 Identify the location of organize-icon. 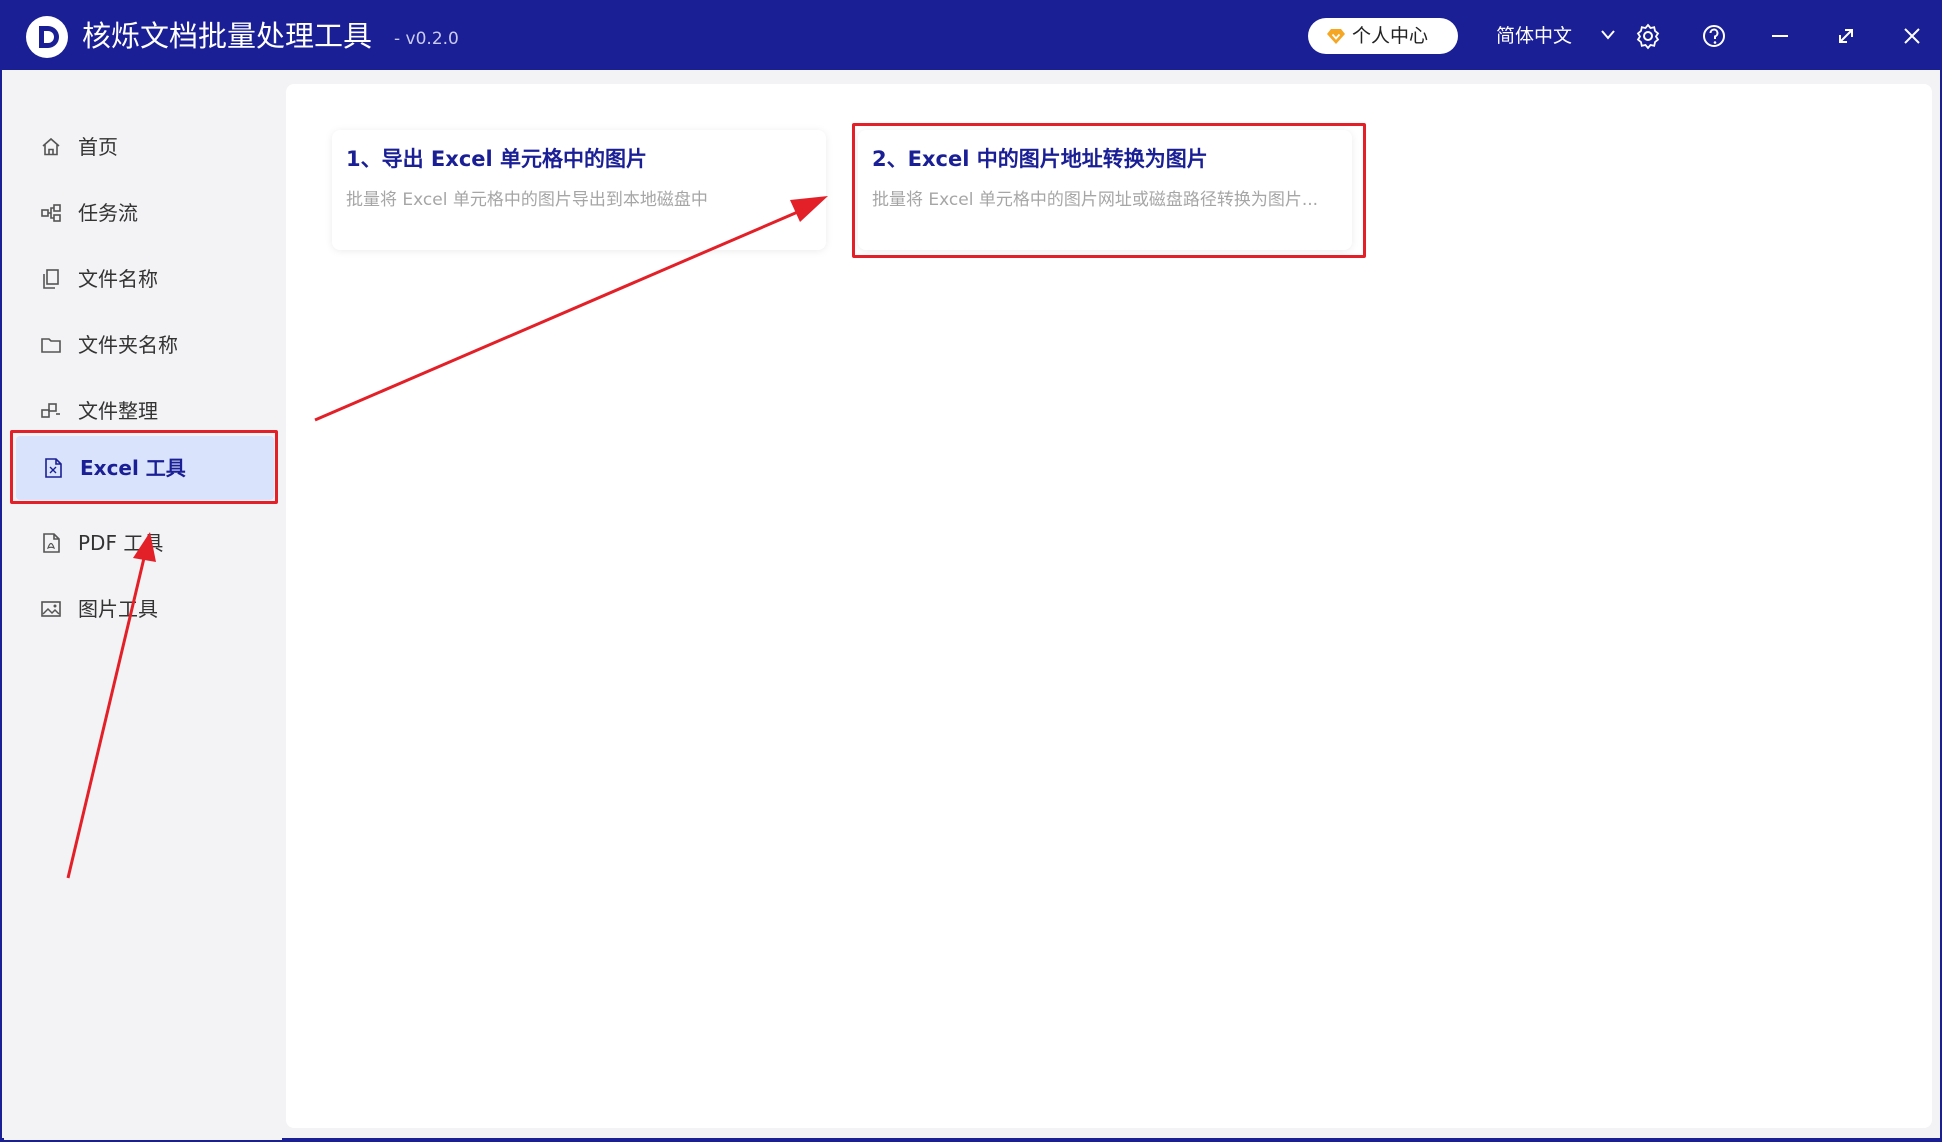
(50, 410).